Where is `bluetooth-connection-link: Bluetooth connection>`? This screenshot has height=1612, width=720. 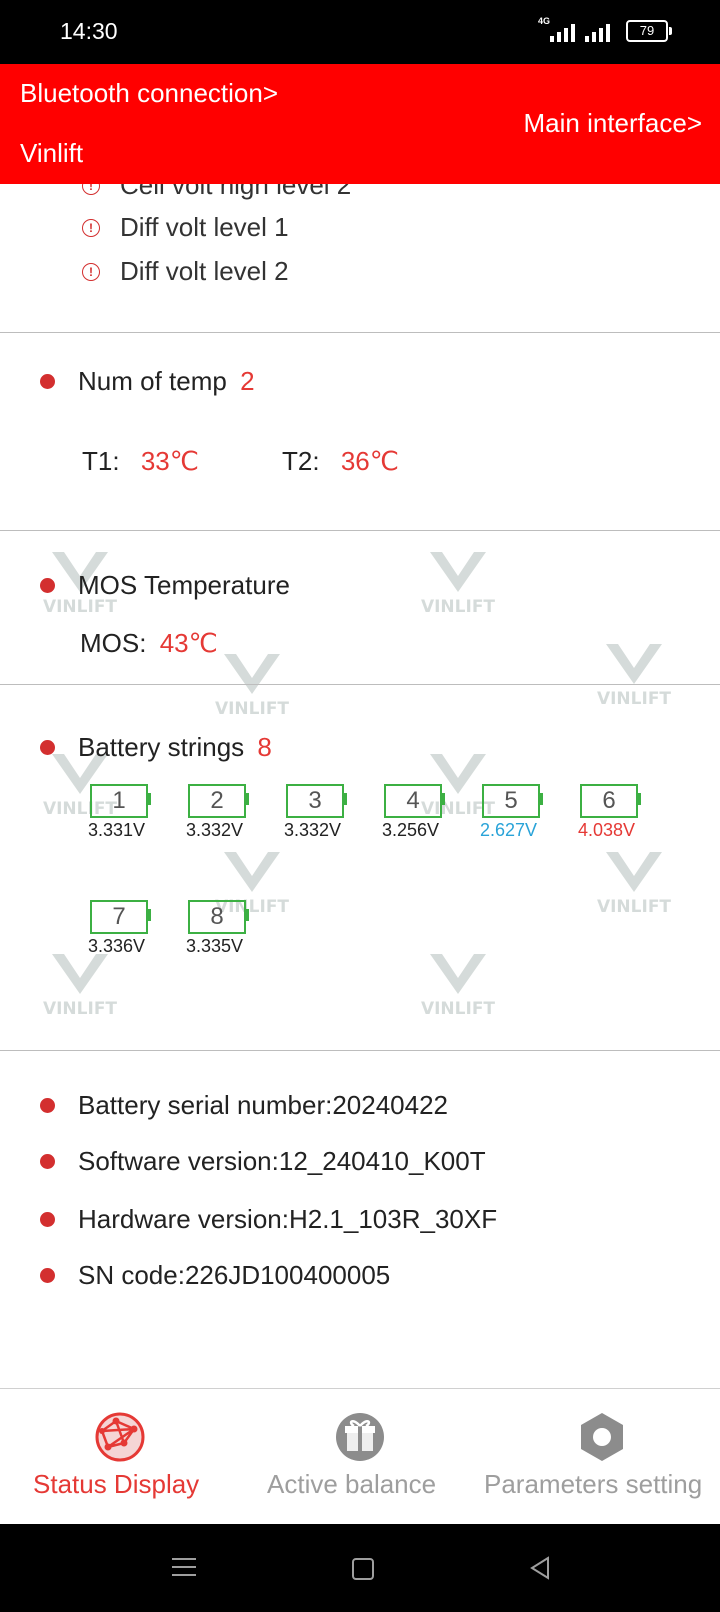 bluetooth-connection-link: Bluetooth connection> is located at coordinates (149, 93).